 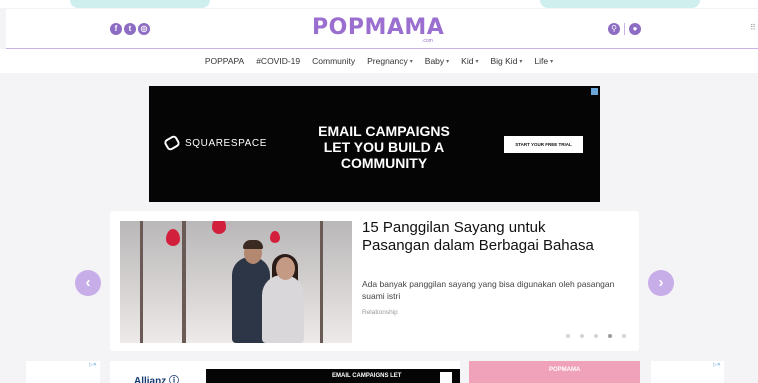 I want to click on bottom-ad-card: Allianz ⓘ EMAIL CAMPAIGNS LET, so click(x=285, y=372).